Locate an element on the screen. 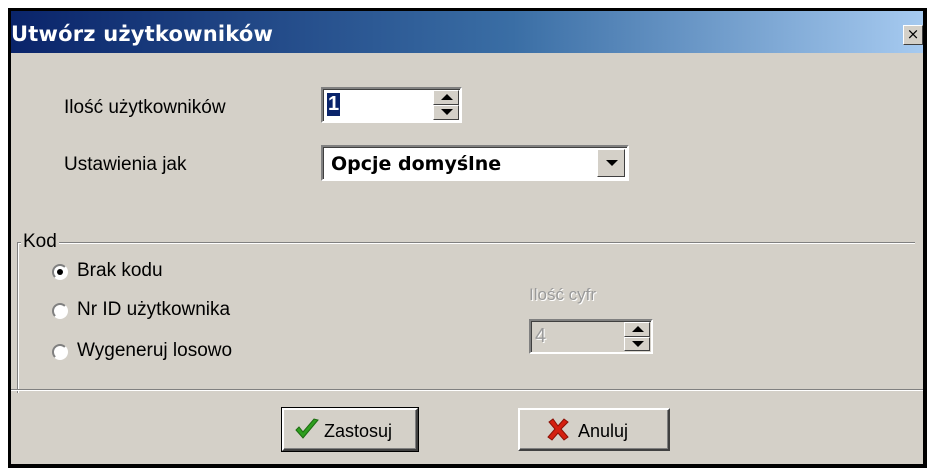 The image size is (937, 476). digits-spin-buttons is located at coordinates (637, 336).